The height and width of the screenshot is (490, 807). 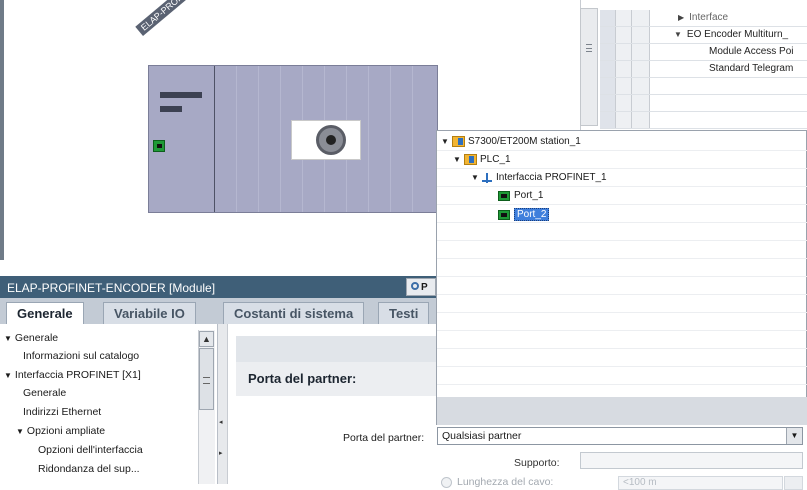 What do you see at coordinates (302, 378) in the screenshot?
I see `section-title: Porta del partner:` at bounding box center [302, 378].